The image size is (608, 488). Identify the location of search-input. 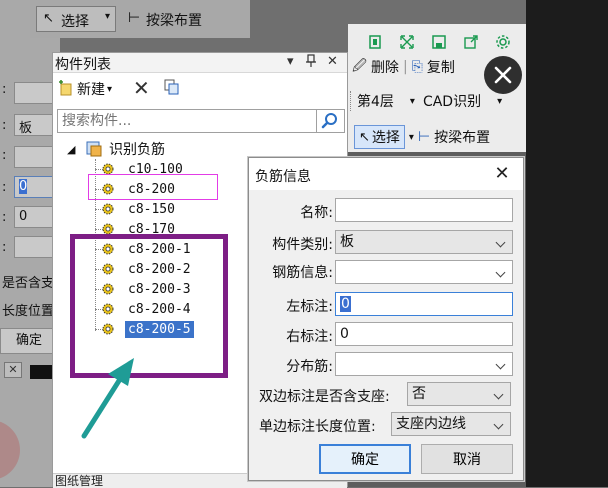
(187, 121).